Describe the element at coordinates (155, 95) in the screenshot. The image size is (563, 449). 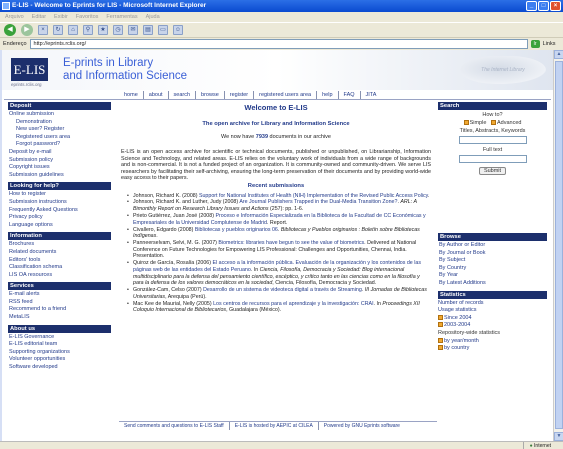
I see `nav-about: about` at that location.